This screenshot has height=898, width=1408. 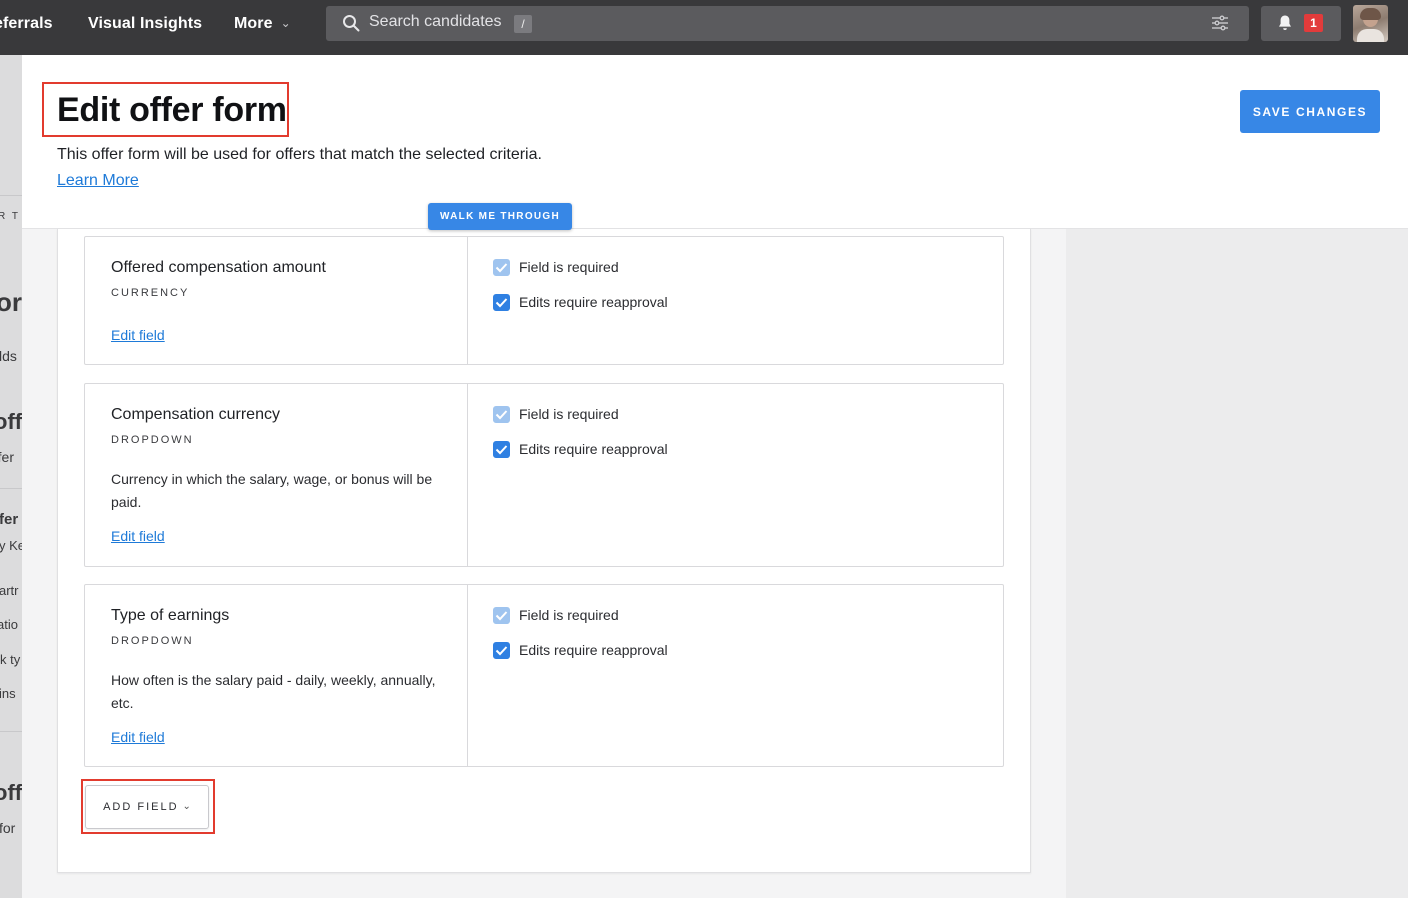 I want to click on bg-fragment: or, so click(x=11, y=302).